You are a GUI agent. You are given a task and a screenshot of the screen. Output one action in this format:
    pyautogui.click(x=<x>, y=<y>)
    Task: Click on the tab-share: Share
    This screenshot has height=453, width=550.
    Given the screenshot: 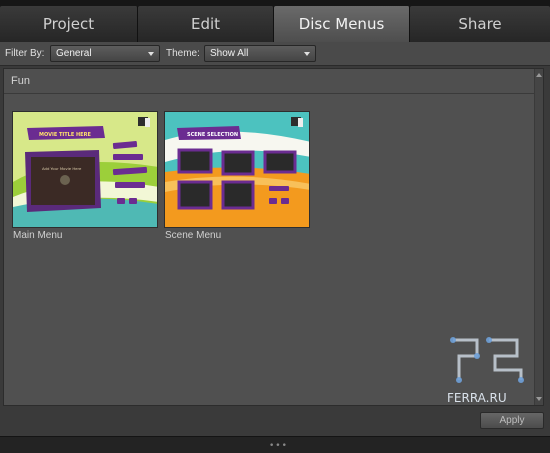 What is the action you would take?
    pyautogui.click(x=480, y=24)
    